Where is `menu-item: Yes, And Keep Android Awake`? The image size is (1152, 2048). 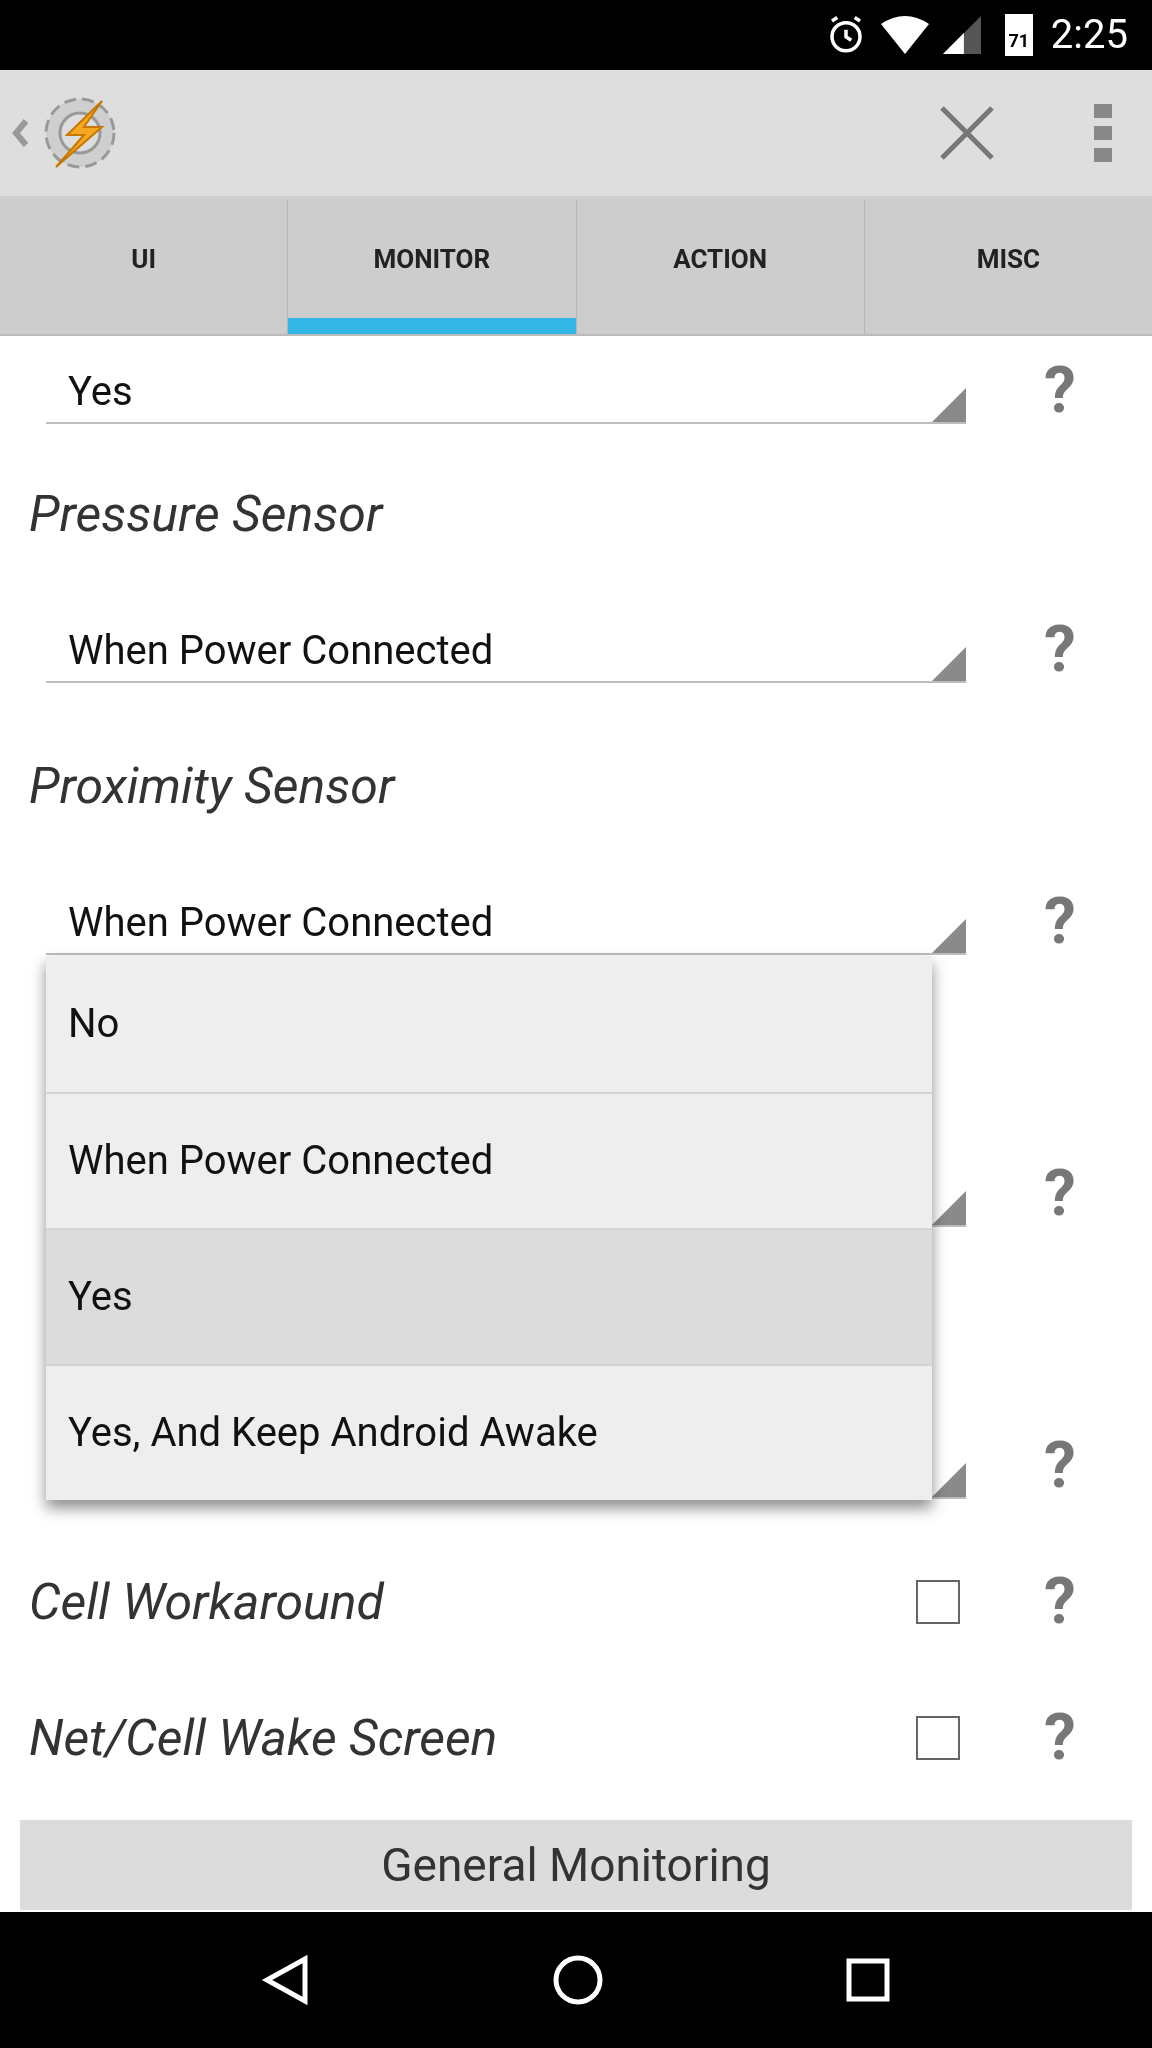
menu-item: Yes, And Keep Android Awake is located at coordinates (489, 1432).